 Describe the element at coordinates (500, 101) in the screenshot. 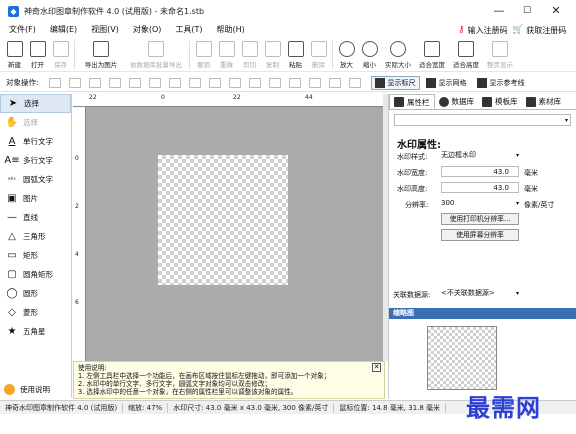

I see `tab-templates: 模板库` at that location.